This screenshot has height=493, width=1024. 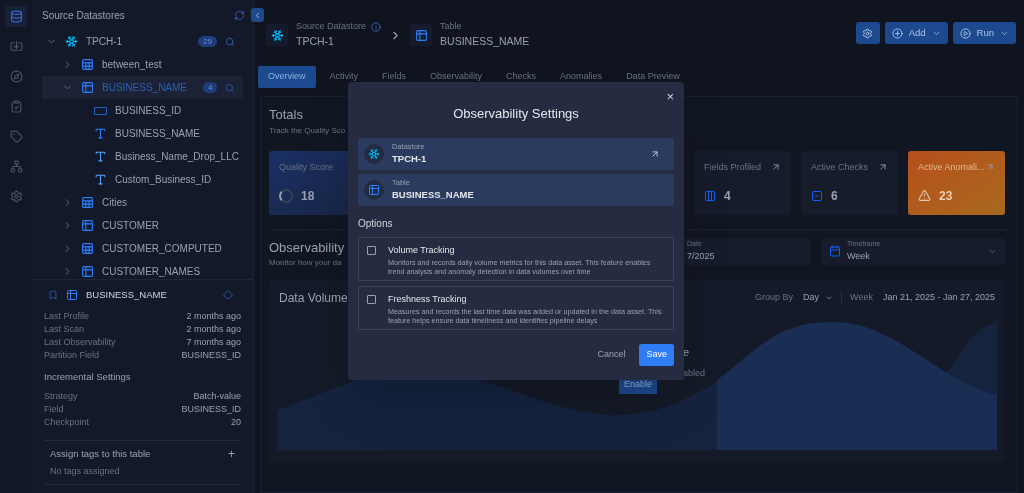 What do you see at coordinates (100, 133) in the screenshot?
I see `text-type-icon` at bounding box center [100, 133].